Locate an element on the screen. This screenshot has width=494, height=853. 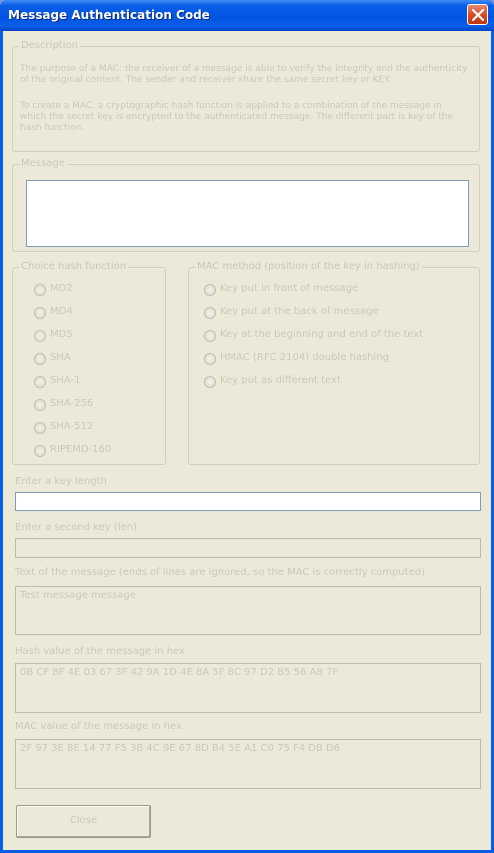
radio-label: SHA is located at coordinates (60, 357).